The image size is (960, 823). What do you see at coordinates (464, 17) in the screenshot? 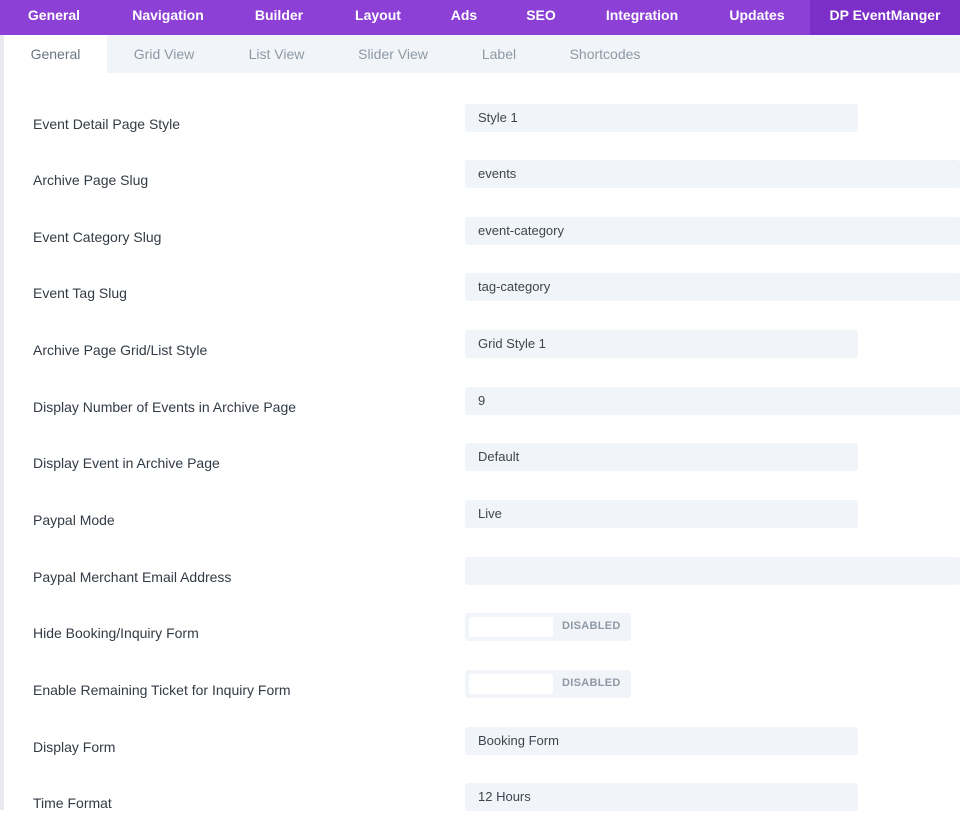
I see `top-tab-ads: Ads` at bounding box center [464, 17].